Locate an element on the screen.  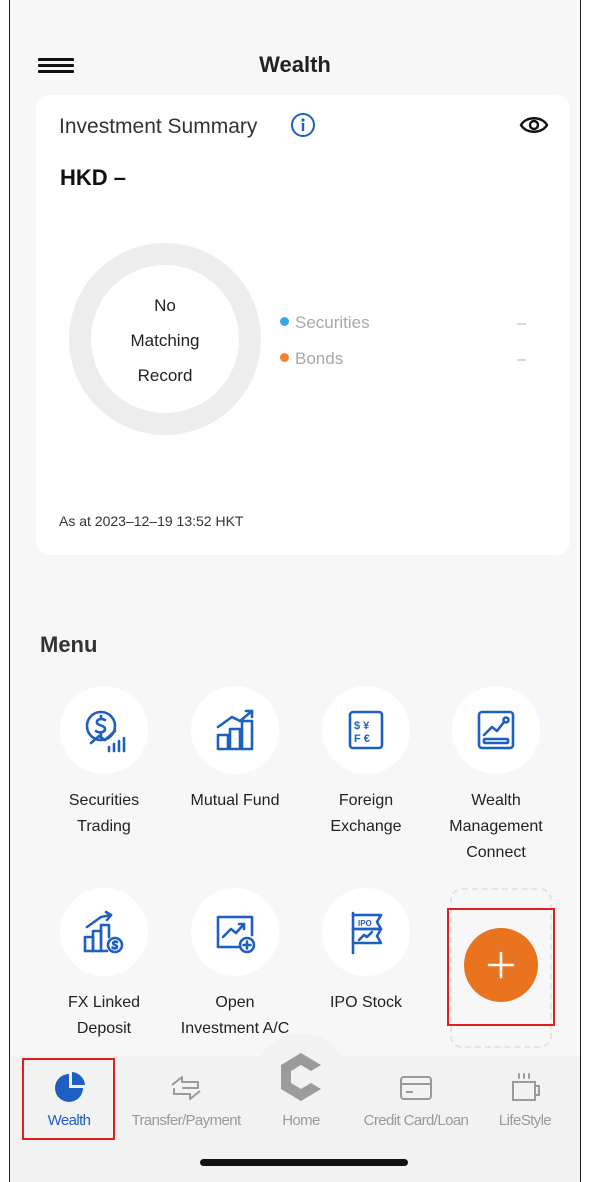
svg-text: F € is located at coordinates (362, 739).